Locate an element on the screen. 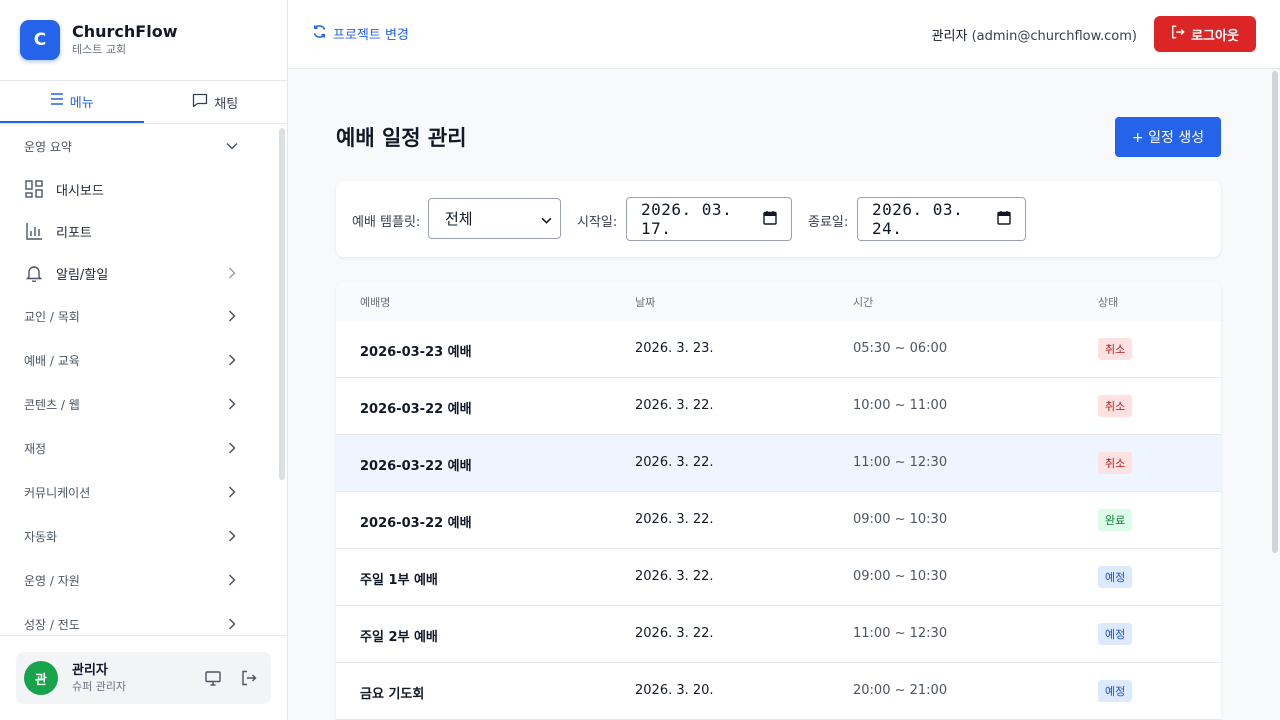 The image size is (1280, 720). switch-project-button: 프로젝트 변경 is located at coordinates (360, 33).